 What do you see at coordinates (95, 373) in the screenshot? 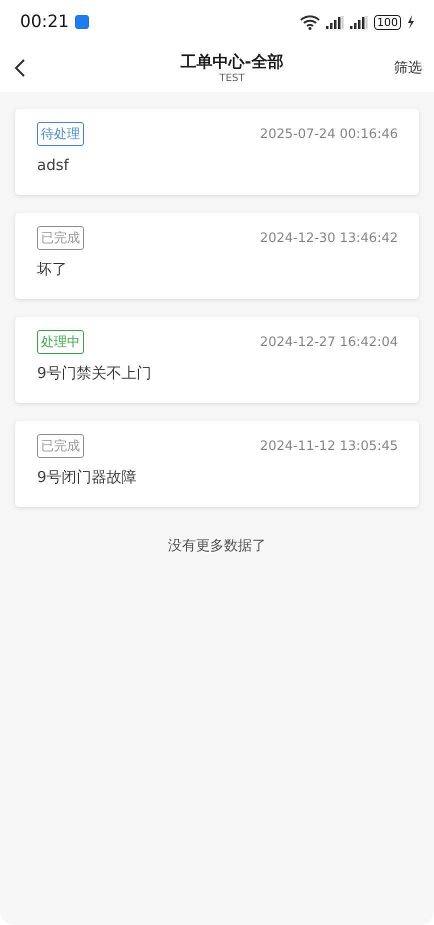
I see `order-title: 9号门禁关不上门` at bounding box center [95, 373].